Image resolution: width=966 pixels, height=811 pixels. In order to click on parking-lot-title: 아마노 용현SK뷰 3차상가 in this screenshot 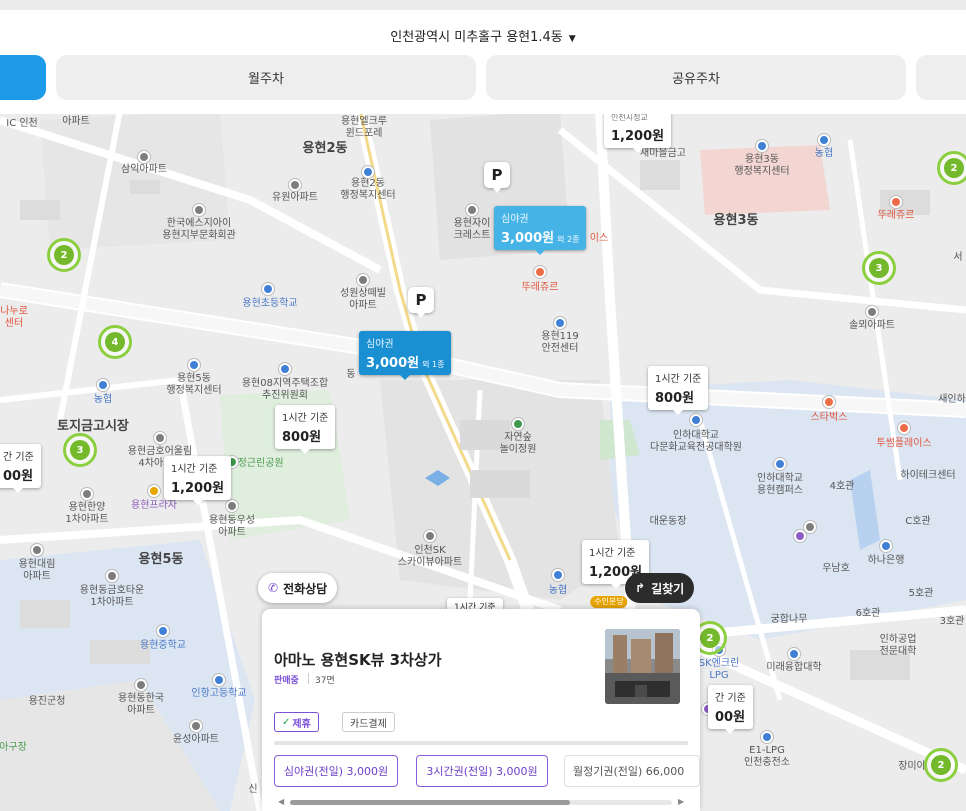, I will do `click(358, 660)`.